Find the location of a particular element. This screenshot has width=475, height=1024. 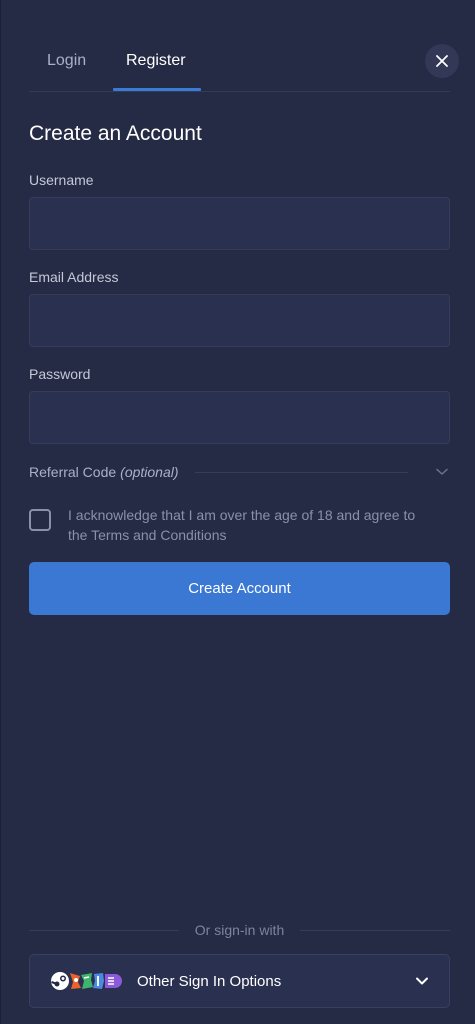

divider-line-right is located at coordinates (375, 930).